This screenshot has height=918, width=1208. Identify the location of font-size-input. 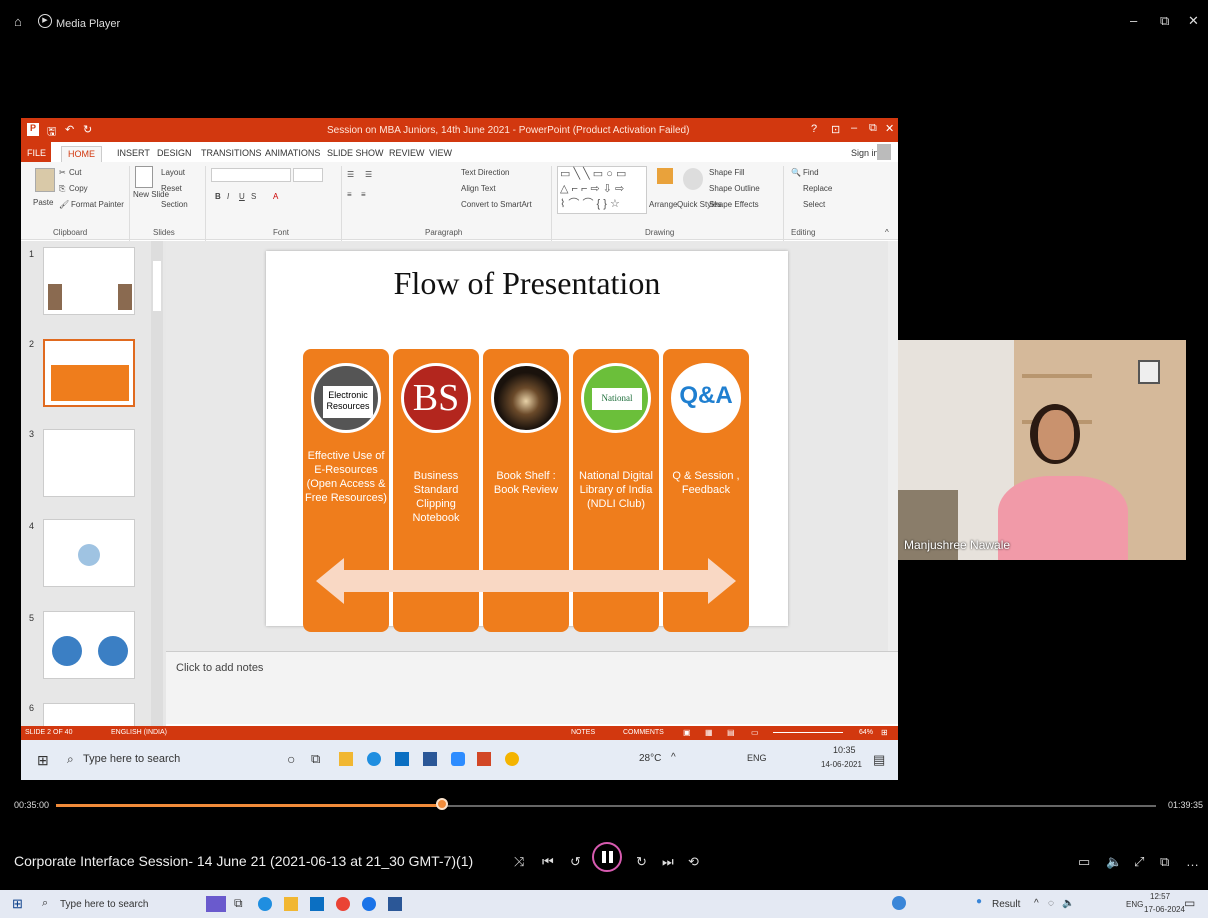
(308, 175).